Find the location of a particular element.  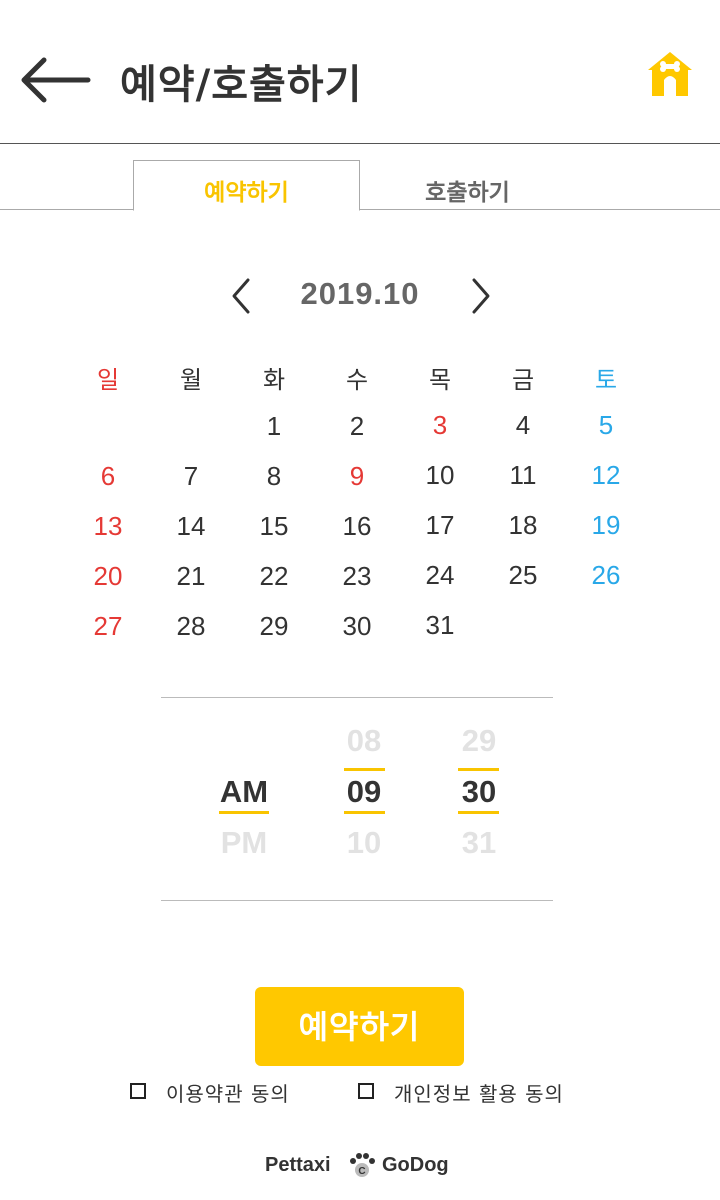

next-month-button is located at coordinates (481, 296).